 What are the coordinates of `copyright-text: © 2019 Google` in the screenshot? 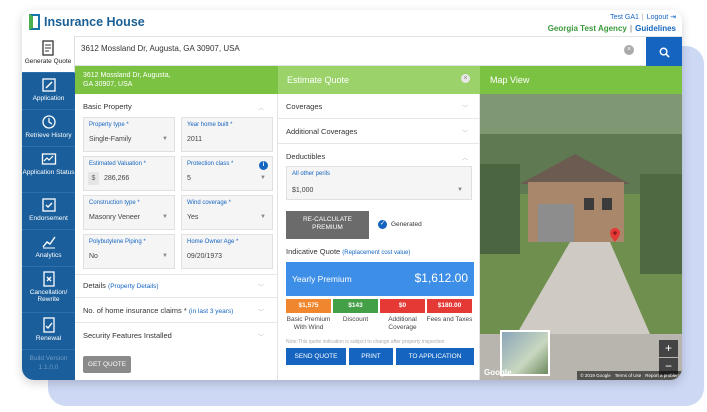 It's located at (595, 375).